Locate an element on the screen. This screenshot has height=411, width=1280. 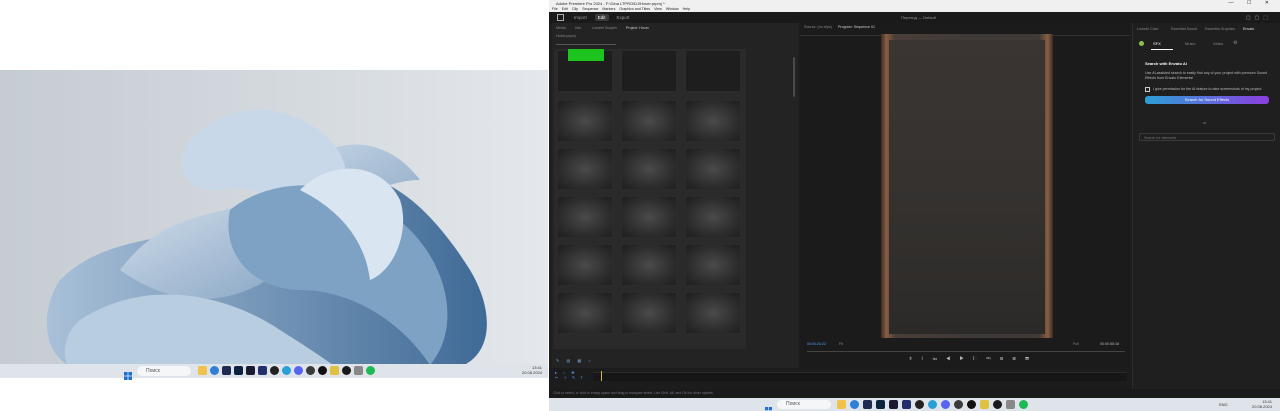
program-fit-select: Fit is located at coordinates (841, 344).